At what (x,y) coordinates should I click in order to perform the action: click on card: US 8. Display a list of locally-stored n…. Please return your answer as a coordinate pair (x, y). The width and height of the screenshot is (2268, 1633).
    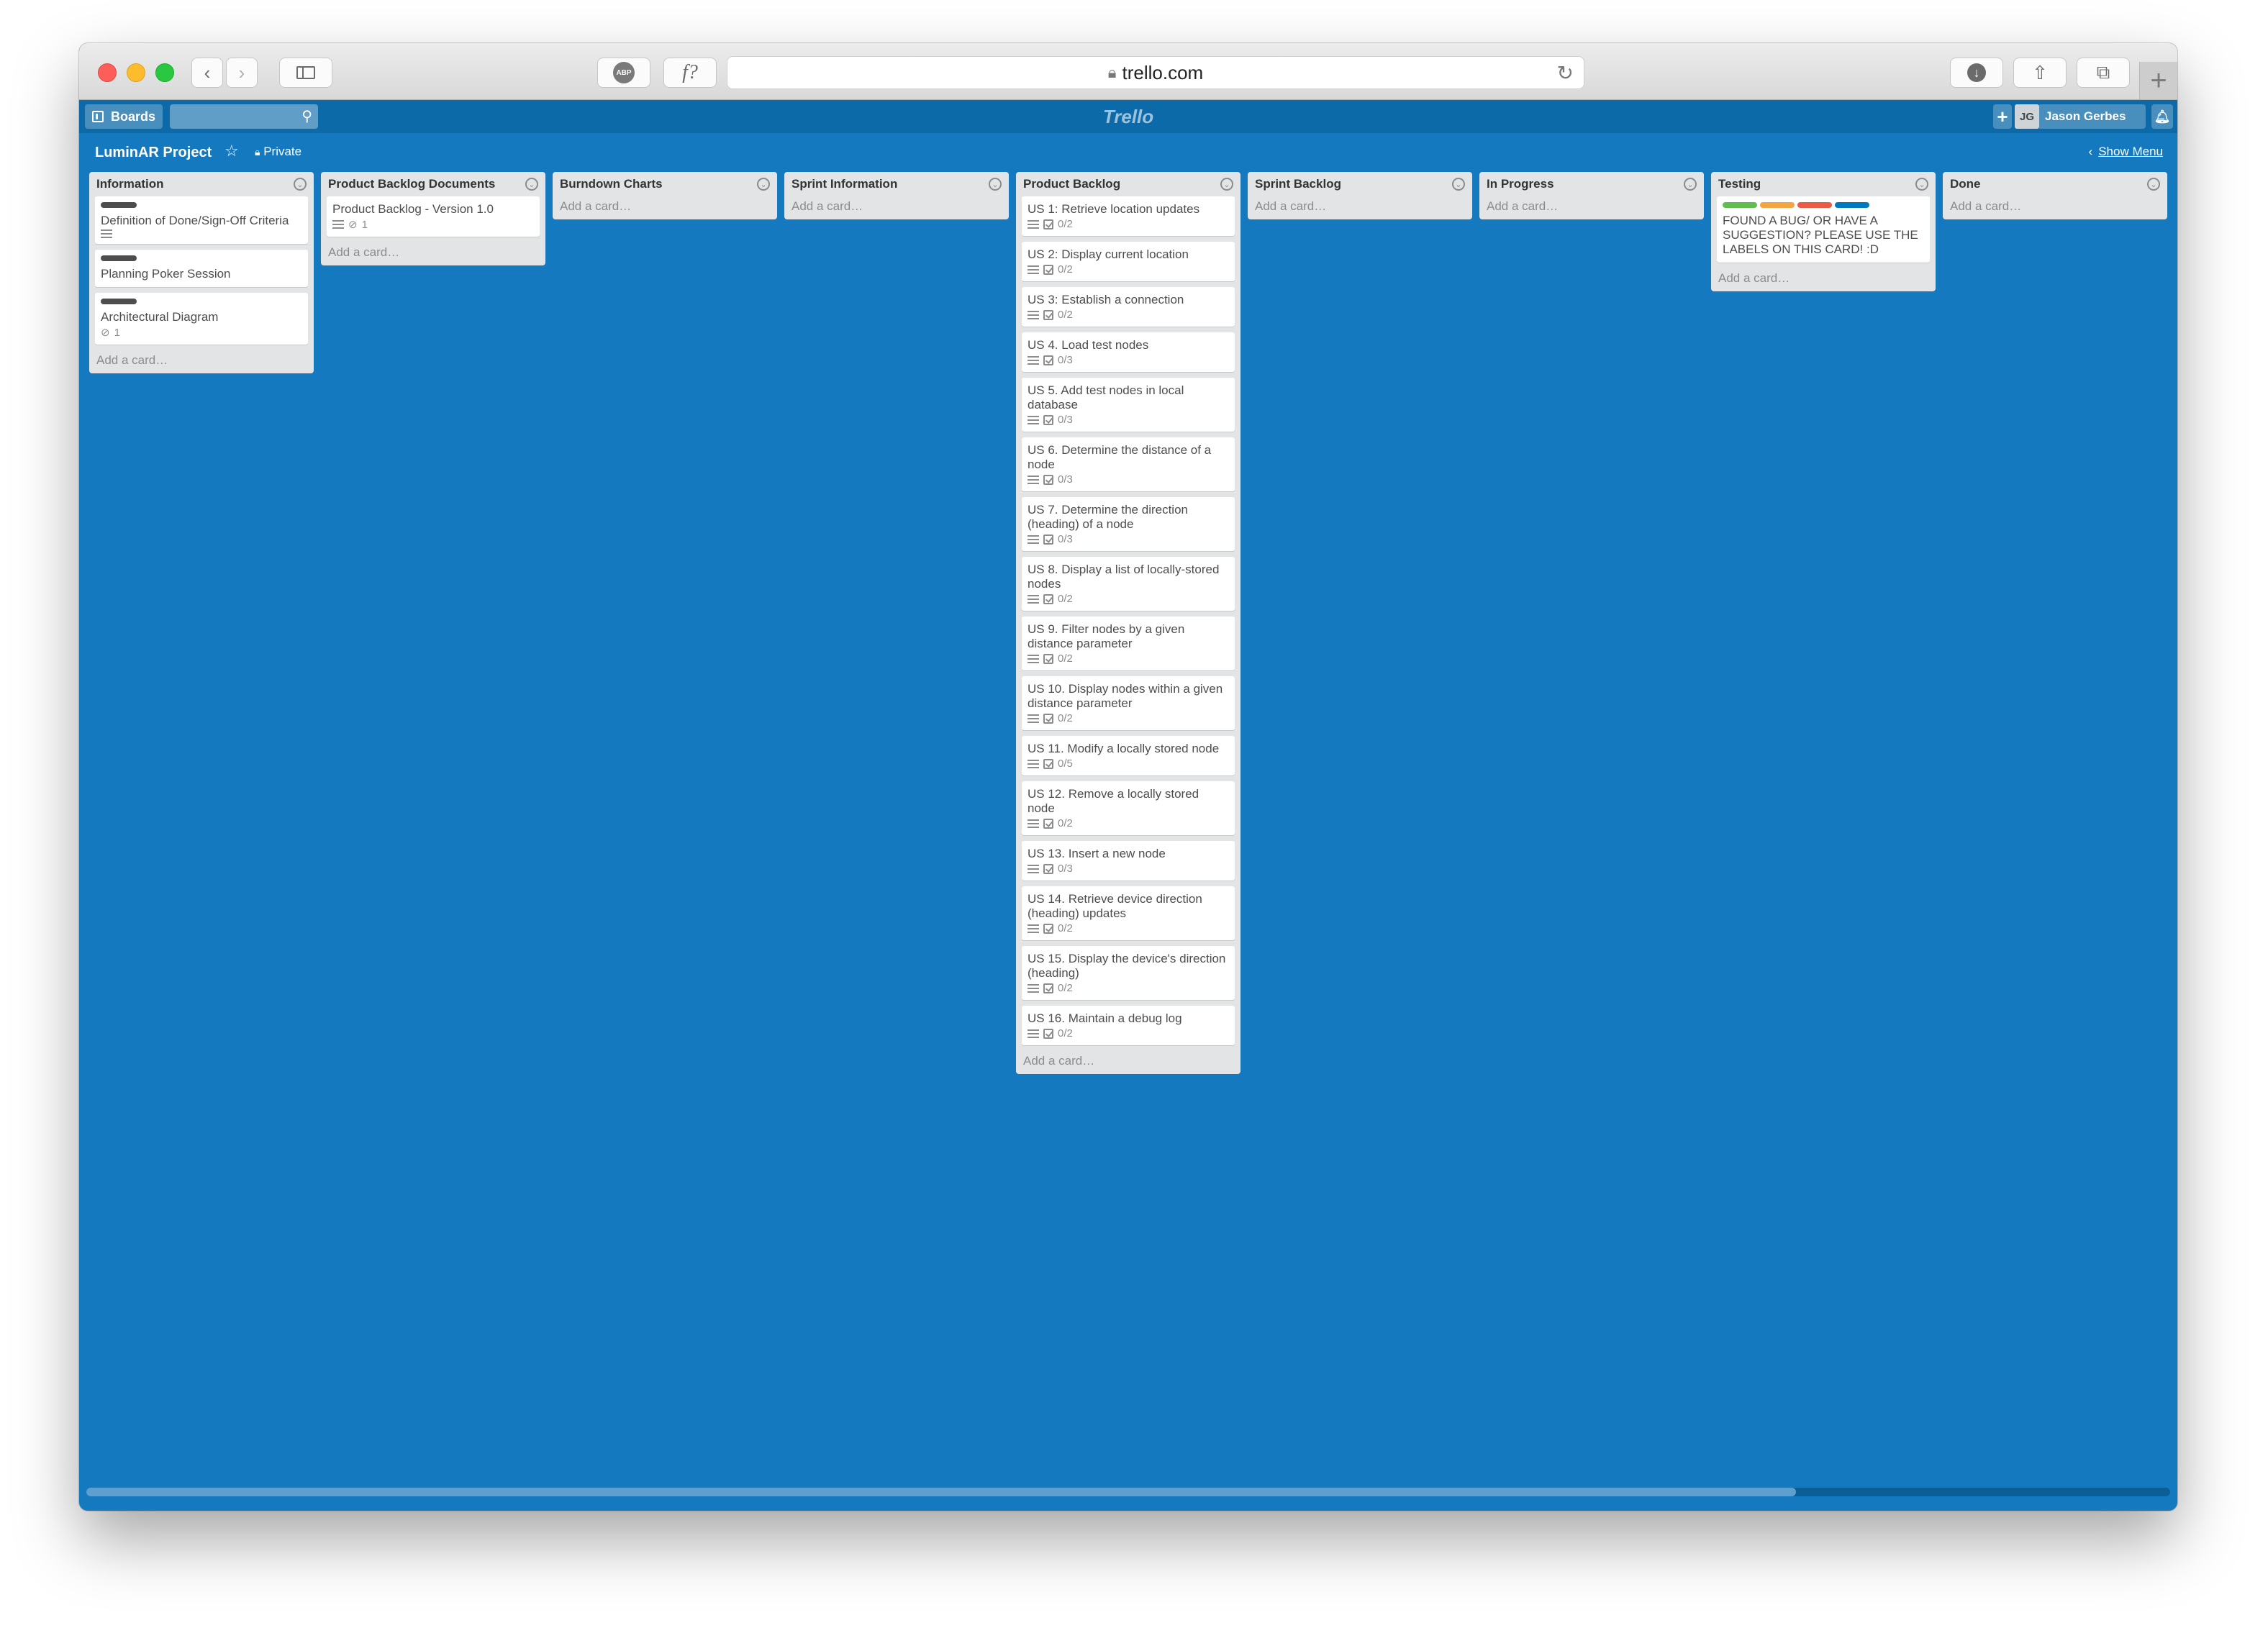
    Looking at the image, I should click on (1128, 584).